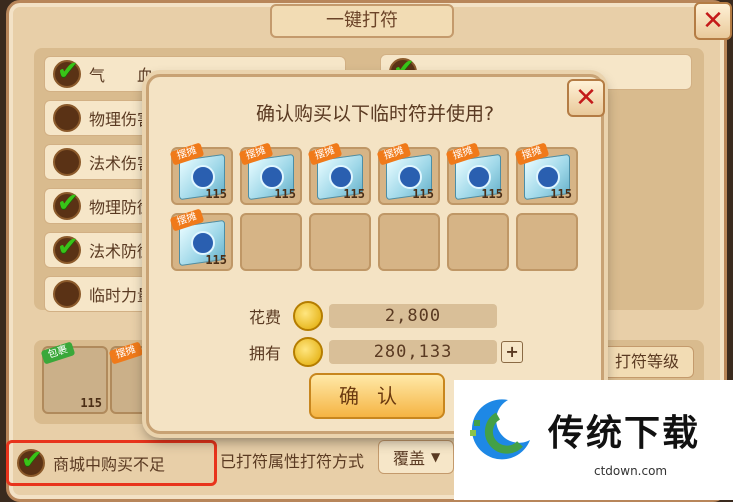 This screenshot has width=733, height=502. I want to click on option-label: 物理防御, so click(121, 207).